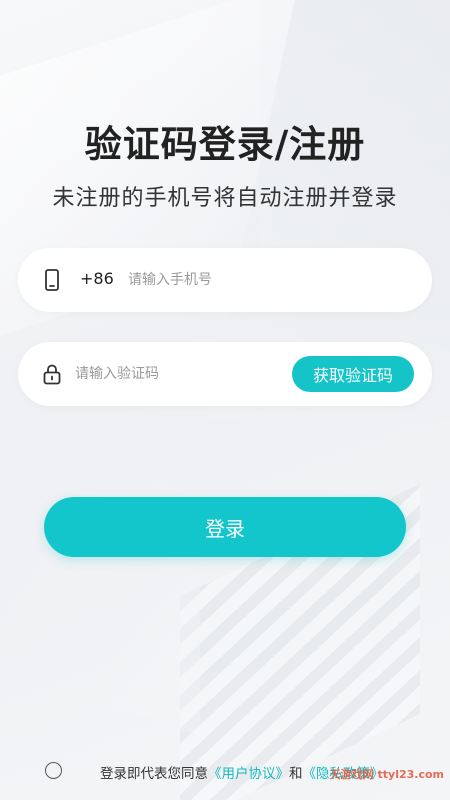 Image resolution: width=450 pixels, height=800 pixels. What do you see at coordinates (53, 770) in the screenshot?
I see `agreement-radio` at bounding box center [53, 770].